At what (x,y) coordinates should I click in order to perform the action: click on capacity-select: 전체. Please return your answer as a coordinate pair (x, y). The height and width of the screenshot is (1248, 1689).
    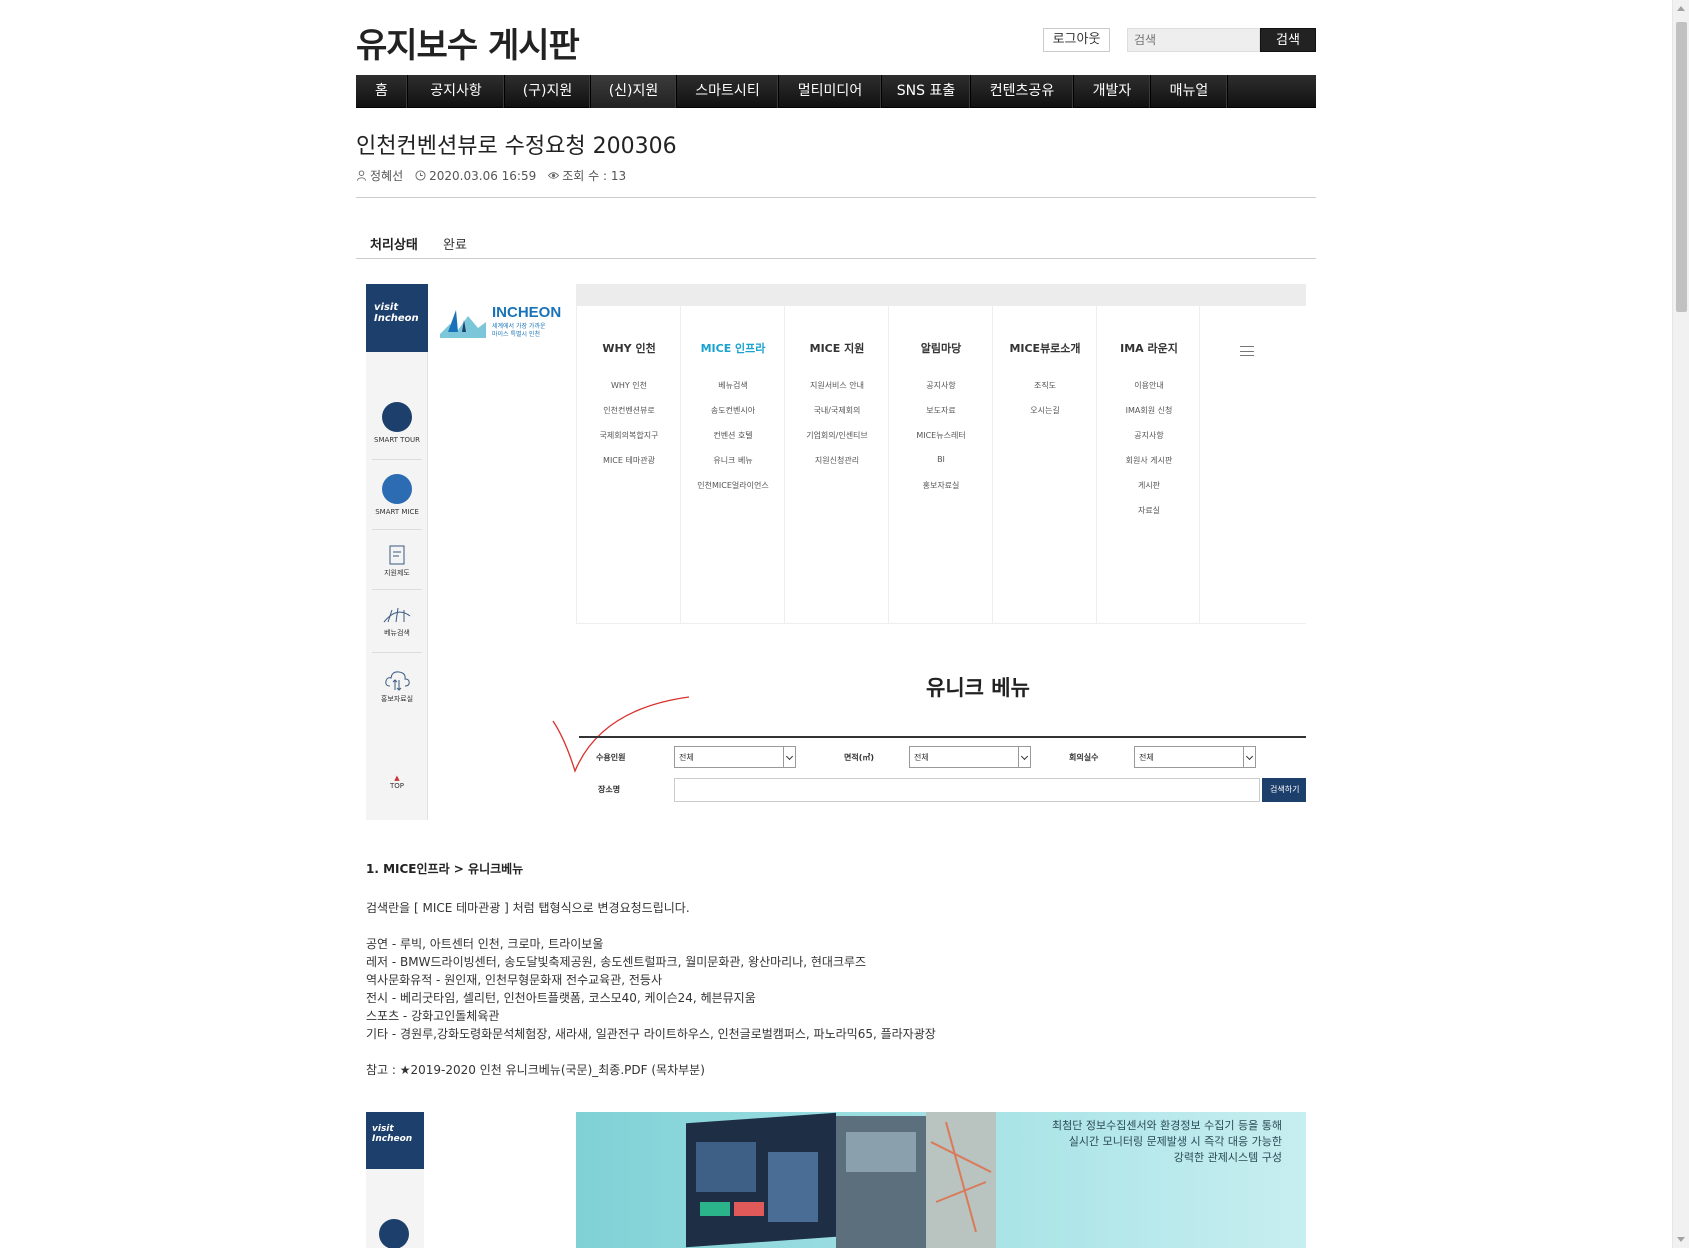
    Looking at the image, I should click on (735, 757).